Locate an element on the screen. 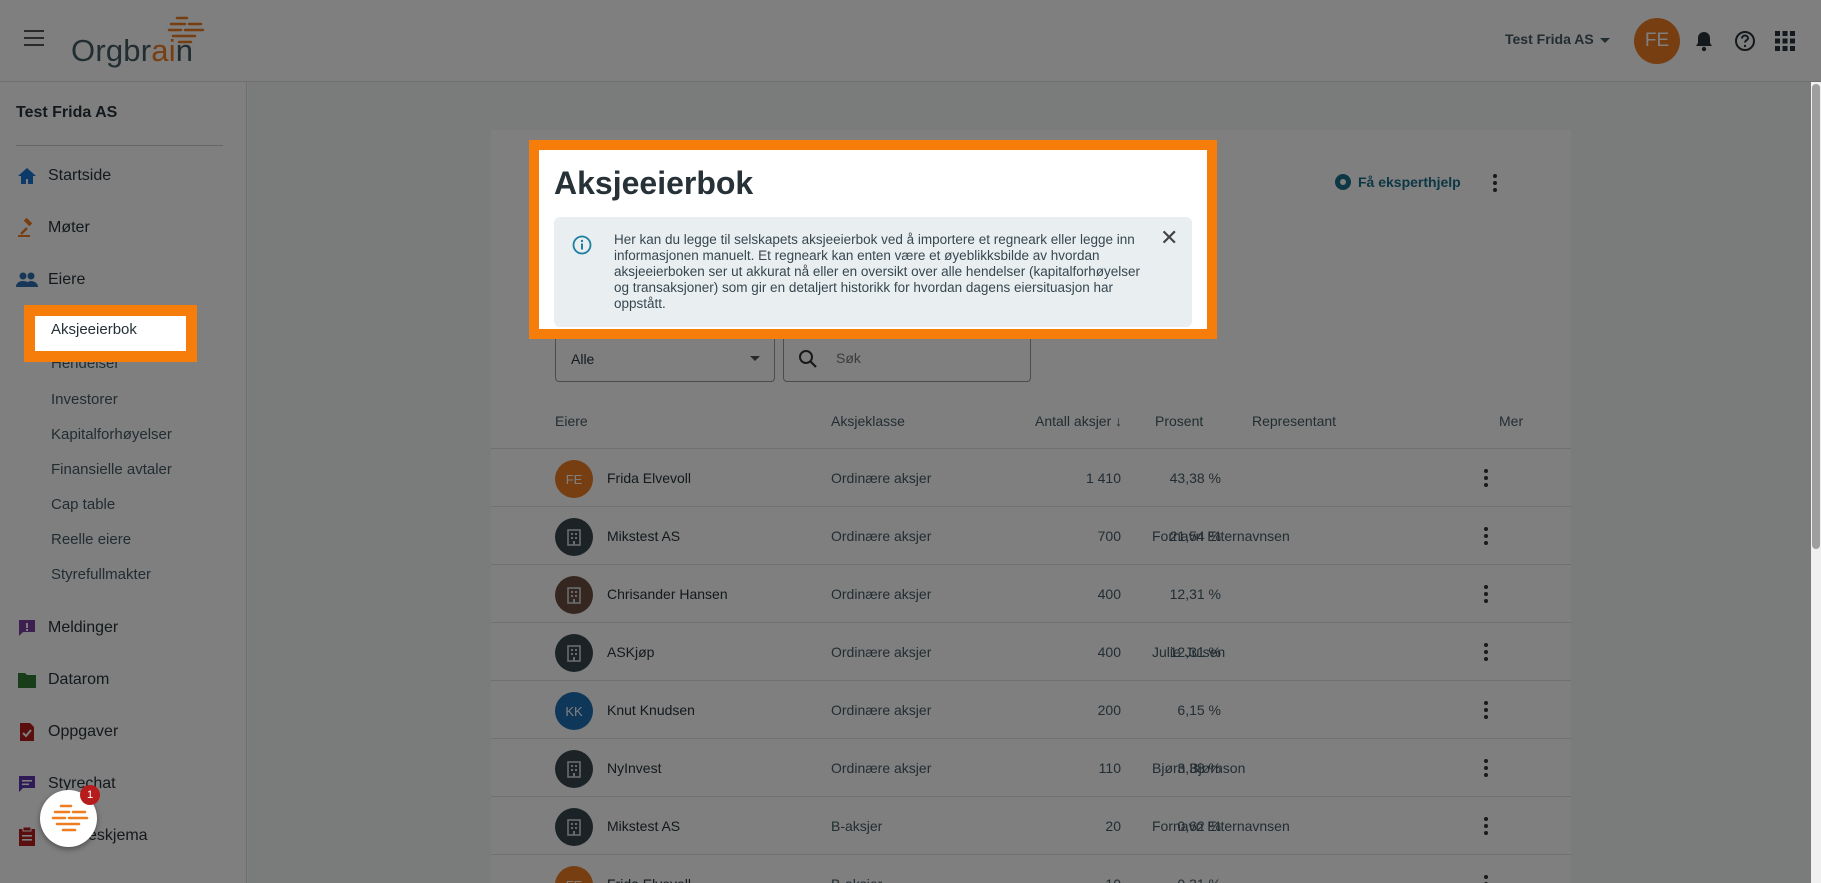  scrollbar-thumb is located at coordinates (1816, 316).